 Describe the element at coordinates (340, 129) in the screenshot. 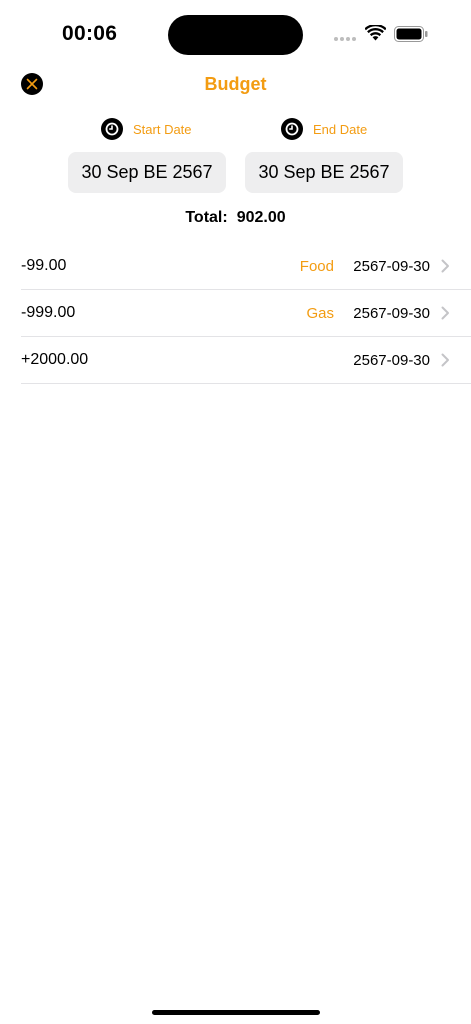

I see `end-date-label: End Date` at that location.